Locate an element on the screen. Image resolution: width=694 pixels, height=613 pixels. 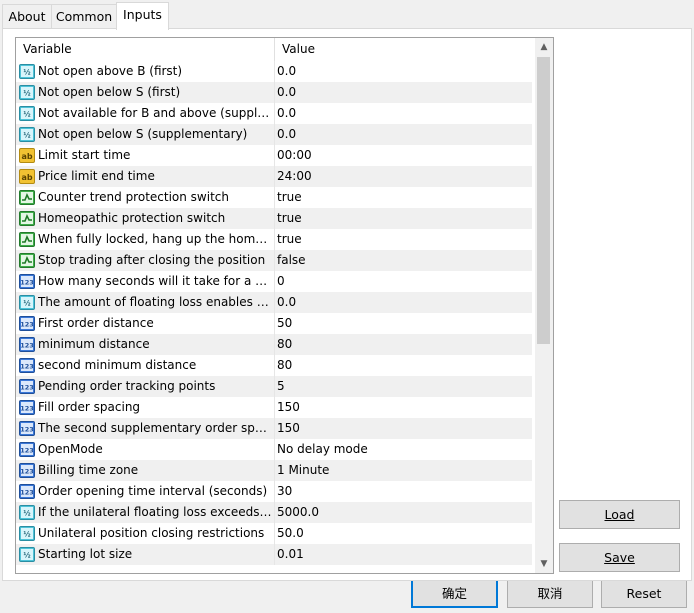
table-row: ½ Not open below S (first) 0.0 is located at coordinates (274, 92).